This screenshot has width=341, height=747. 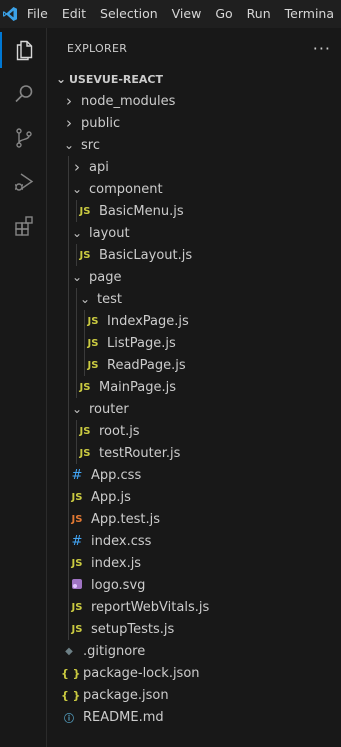 I want to click on tree-file: JS ReadPage.js, so click(x=194, y=365).